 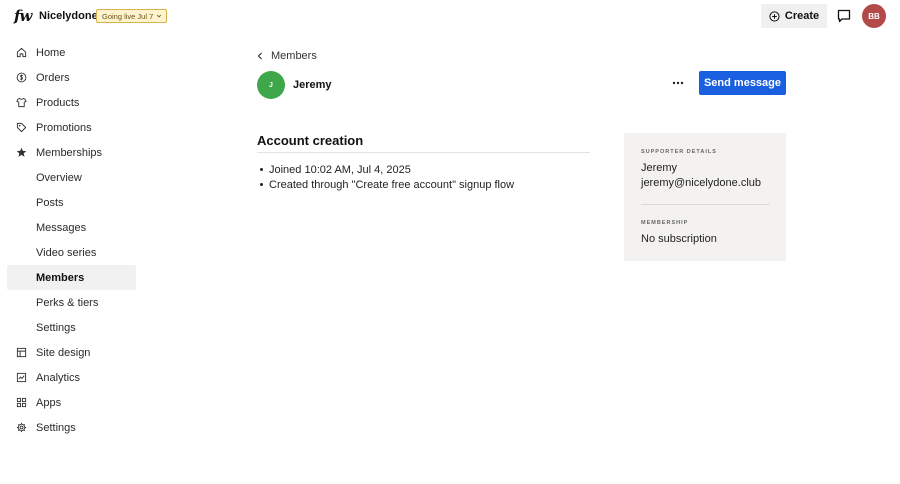 I want to click on site-name: Nicelydone, so click(x=68, y=16).